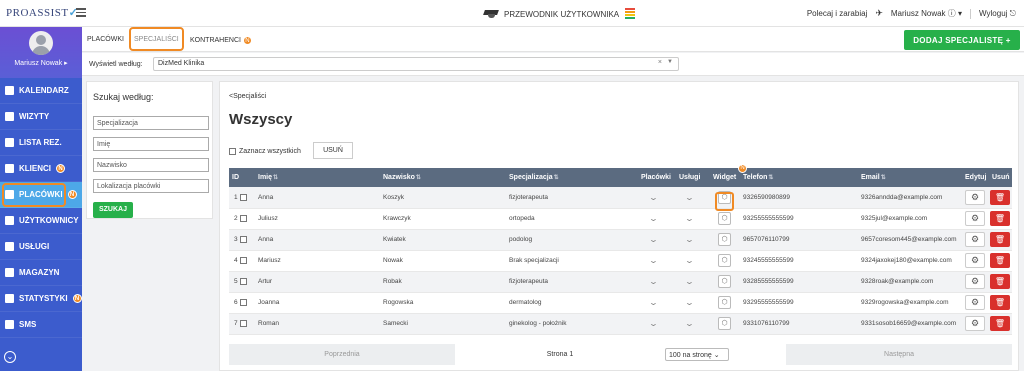  What do you see at coordinates (10, 357) in the screenshot?
I see `collapse-icon: ⌄` at bounding box center [10, 357].